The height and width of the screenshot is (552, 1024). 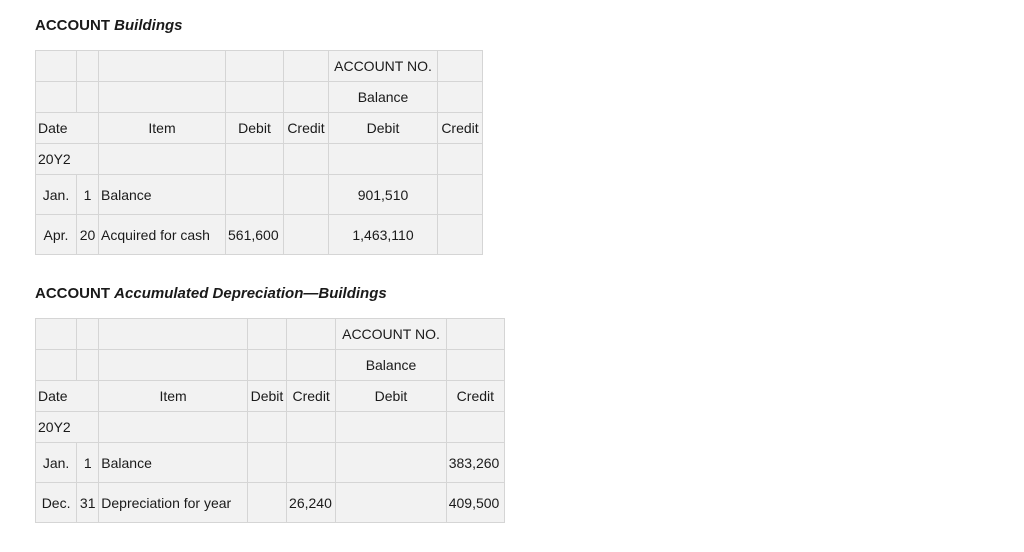 I want to click on entry-month: Dec., so click(x=56, y=502).